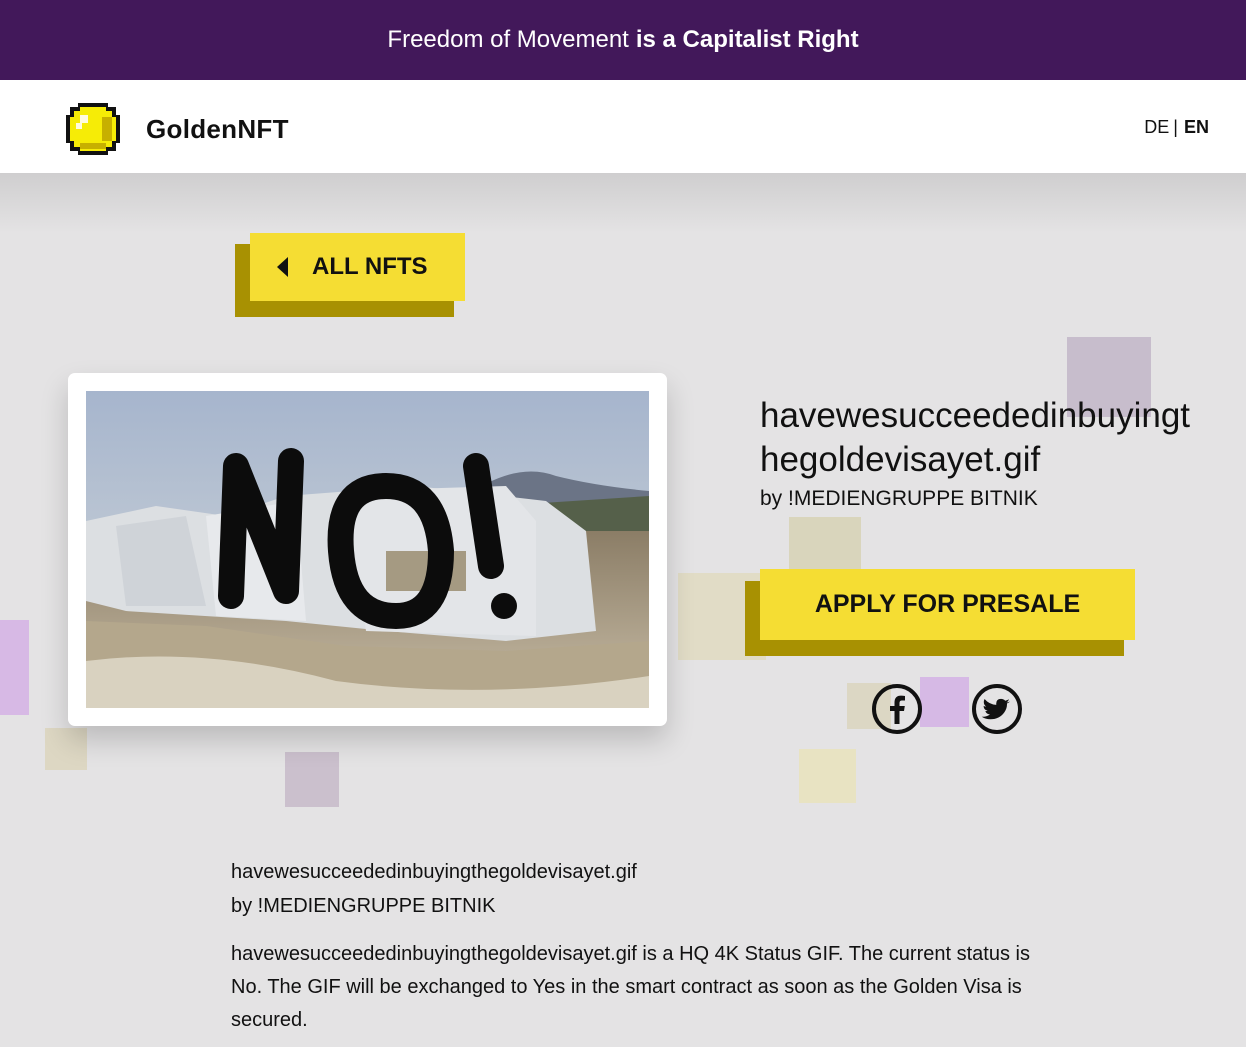 This screenshot has height=1047, width=1246. Describe the element at coordinates (282, 267) in the screenshot. I see `caret-left-icon` at that location.